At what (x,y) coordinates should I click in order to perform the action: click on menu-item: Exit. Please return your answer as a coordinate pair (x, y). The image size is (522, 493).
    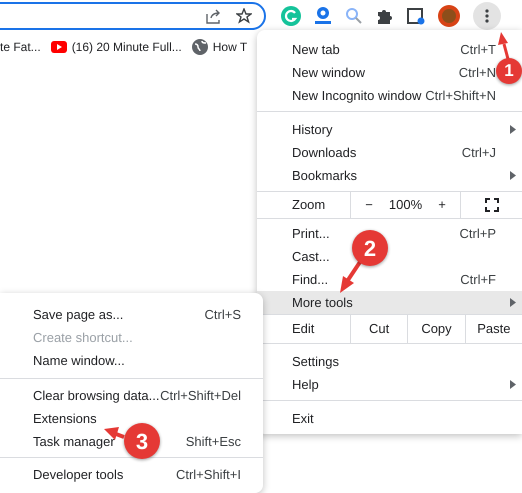
    Looking at the image, I should click on (303, 418).